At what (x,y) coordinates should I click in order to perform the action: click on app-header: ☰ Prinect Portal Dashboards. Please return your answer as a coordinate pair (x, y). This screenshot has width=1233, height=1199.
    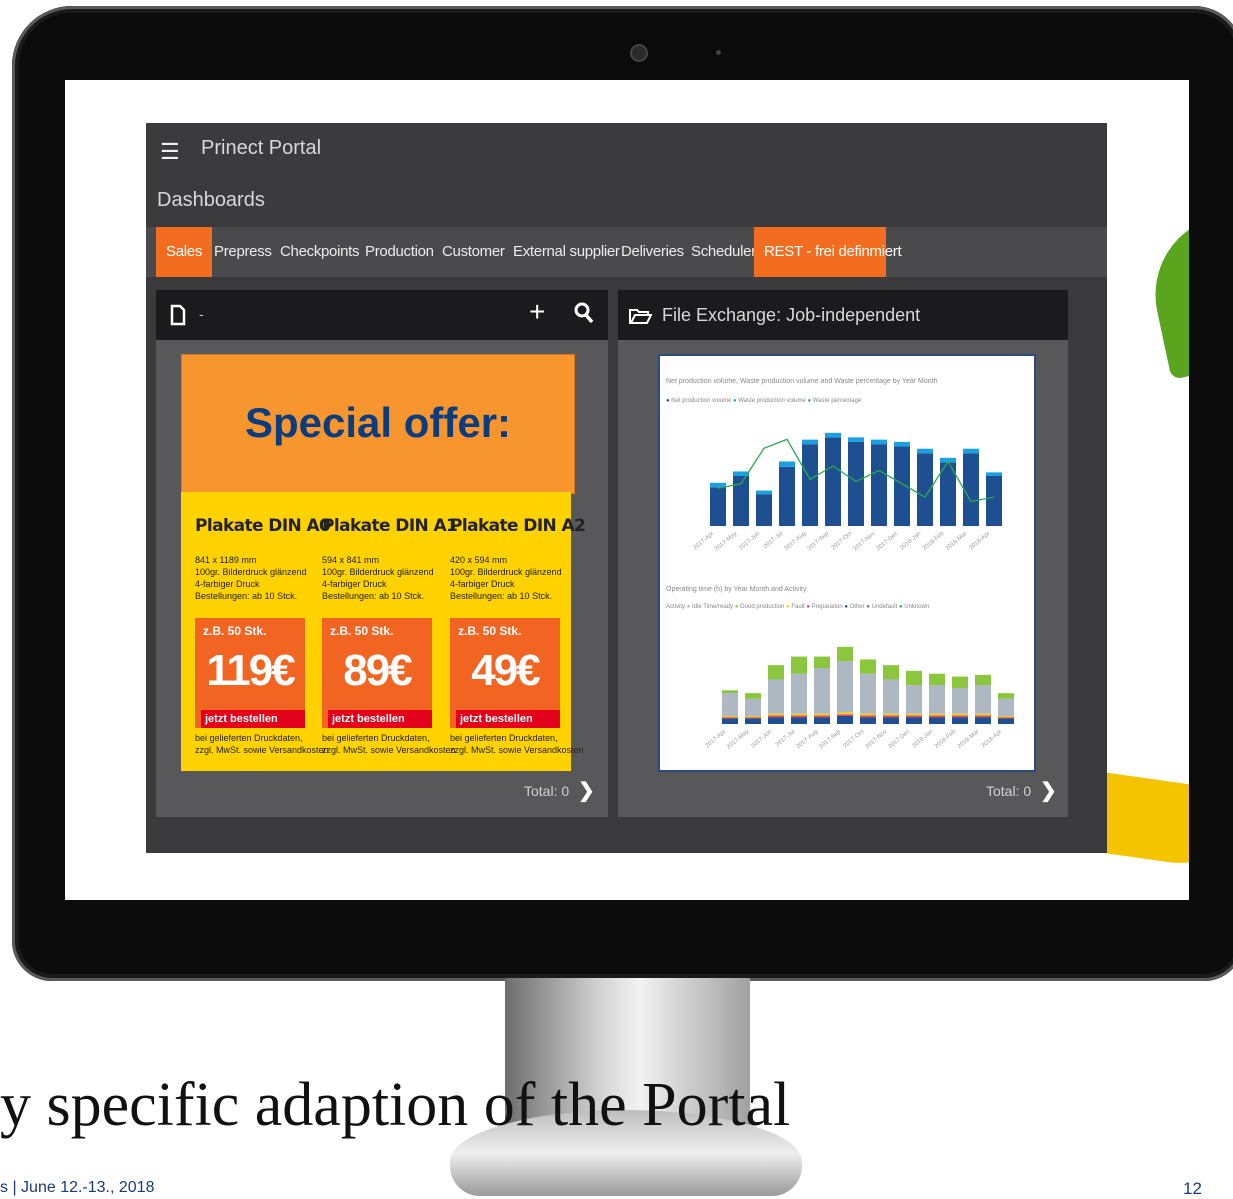
    Looking at the image, I should click on (626, 175).